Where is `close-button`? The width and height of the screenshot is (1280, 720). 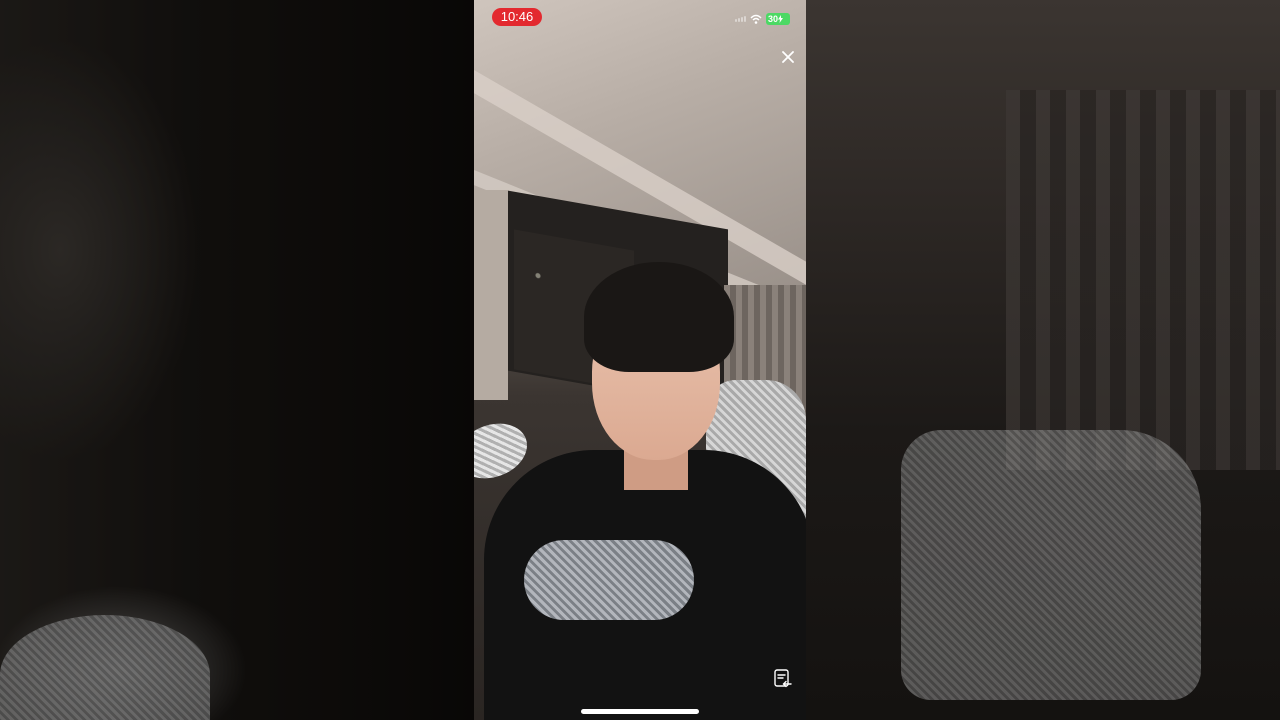 close-button is located at coordinates (788, 57).